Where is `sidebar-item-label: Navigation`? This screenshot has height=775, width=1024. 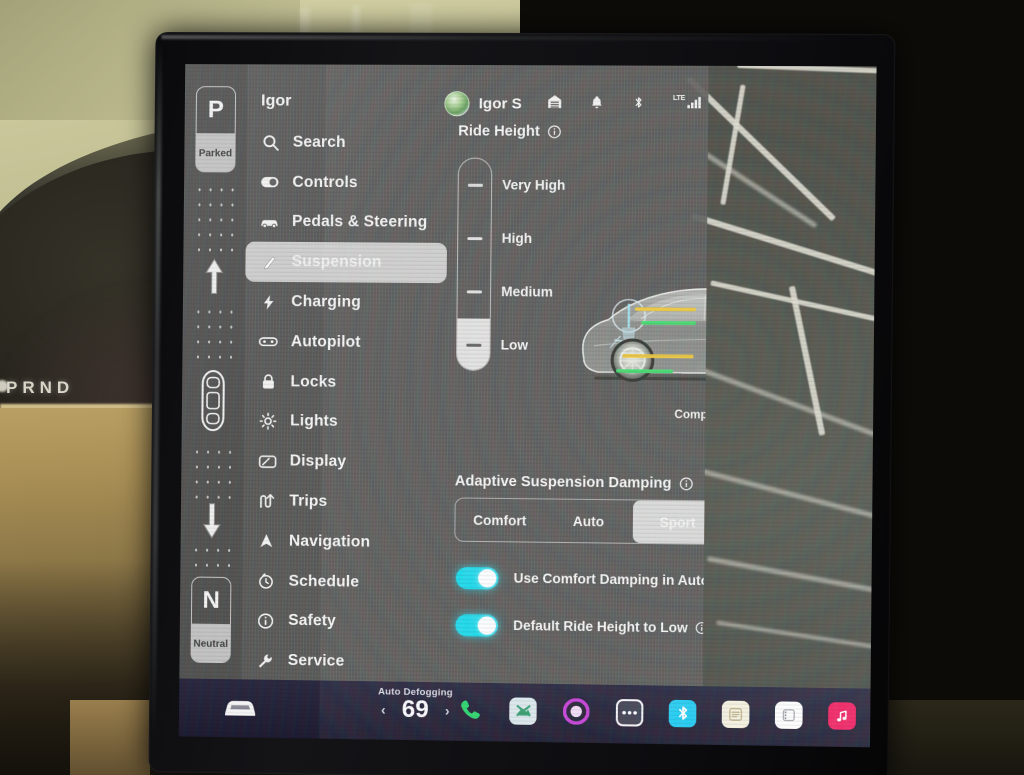
sidebar-item-label: Navigation is located at coordinates (329, 541).